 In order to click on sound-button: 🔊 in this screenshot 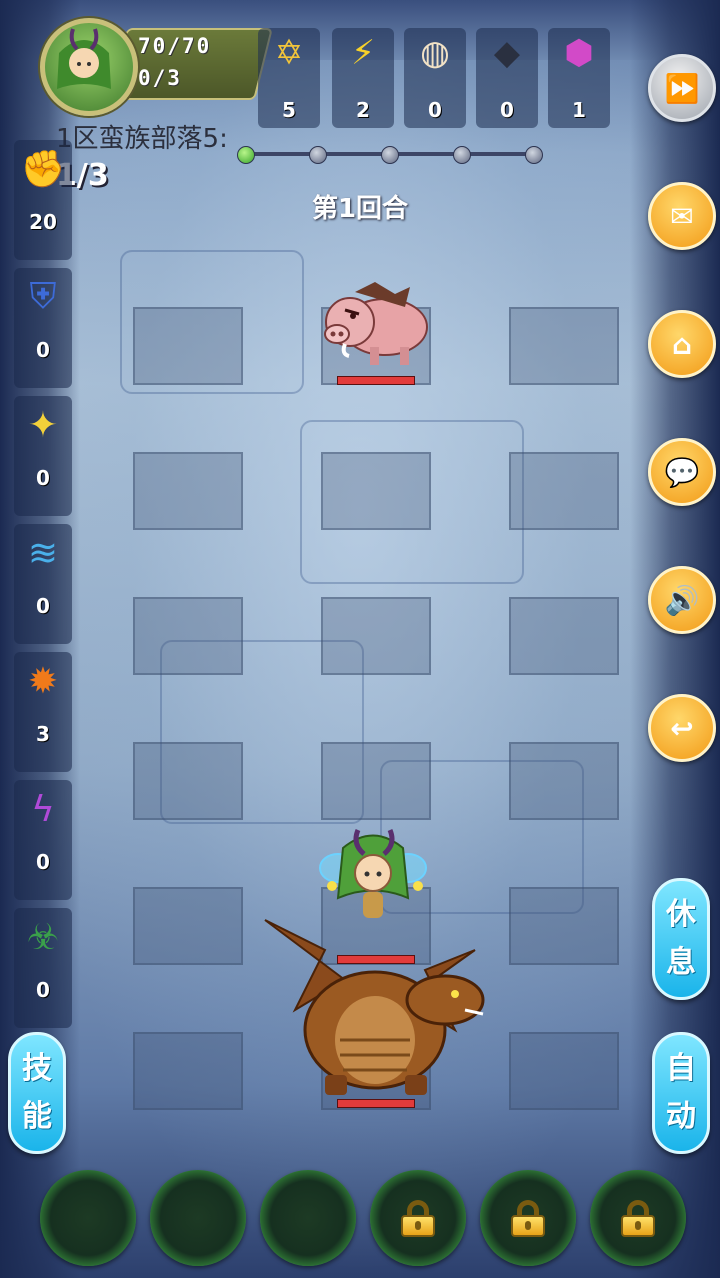, I will do `click(682, 600)`.